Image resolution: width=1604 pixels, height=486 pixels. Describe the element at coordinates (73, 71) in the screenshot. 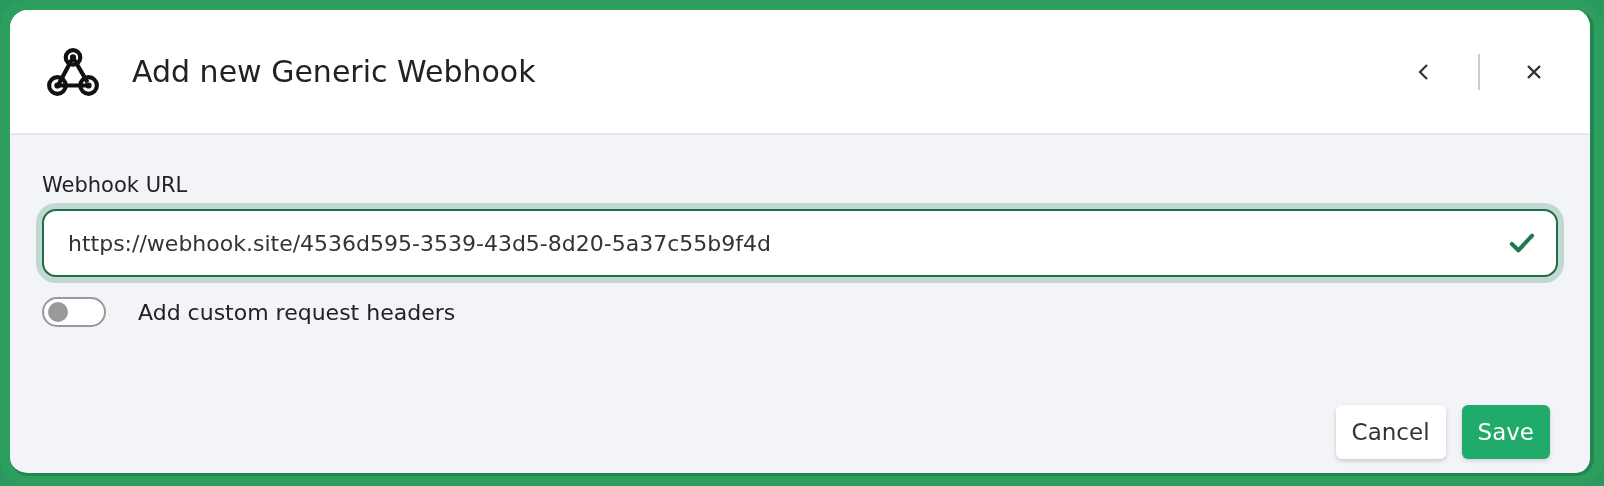

I see `webhook-icon` at that location.